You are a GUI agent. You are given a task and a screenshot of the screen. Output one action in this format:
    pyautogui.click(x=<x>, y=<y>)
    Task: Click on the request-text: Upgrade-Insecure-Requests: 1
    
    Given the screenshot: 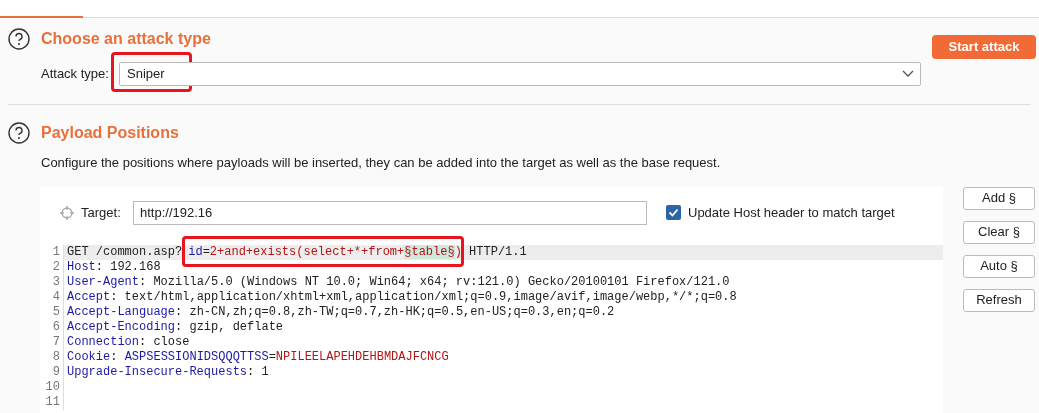 What is the action you would take?
    pyautogui.click(x=168, y=372)
    